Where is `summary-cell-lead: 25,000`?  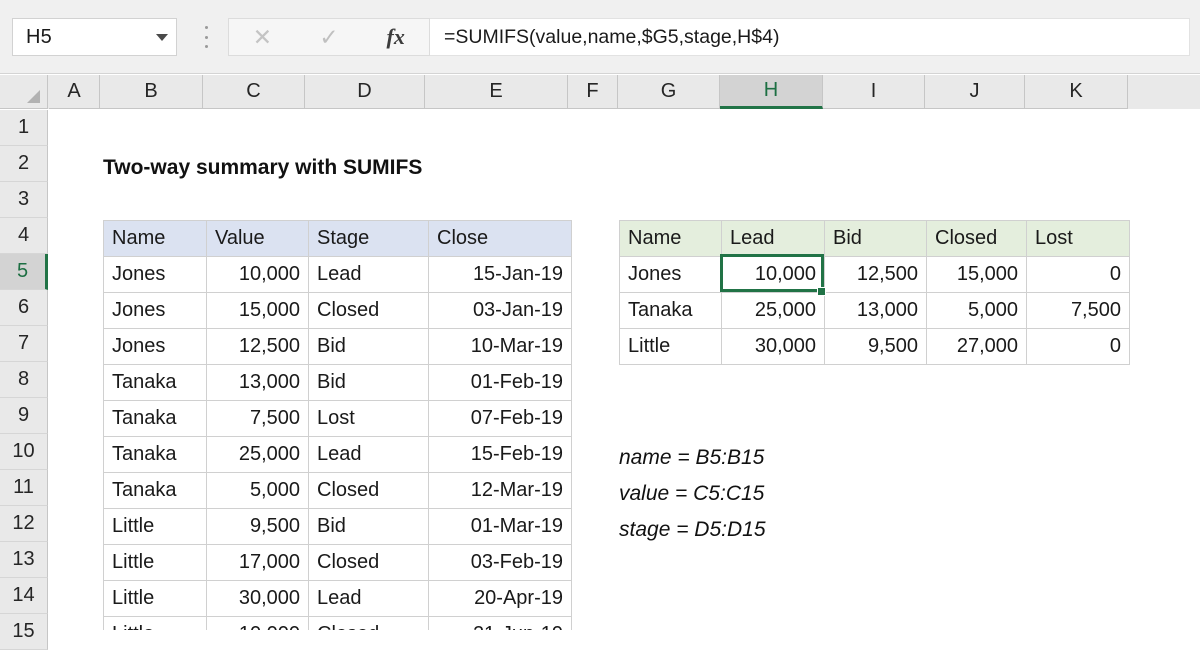
summary-cell-lead: 25,000 is located at coordinates (773, 310).